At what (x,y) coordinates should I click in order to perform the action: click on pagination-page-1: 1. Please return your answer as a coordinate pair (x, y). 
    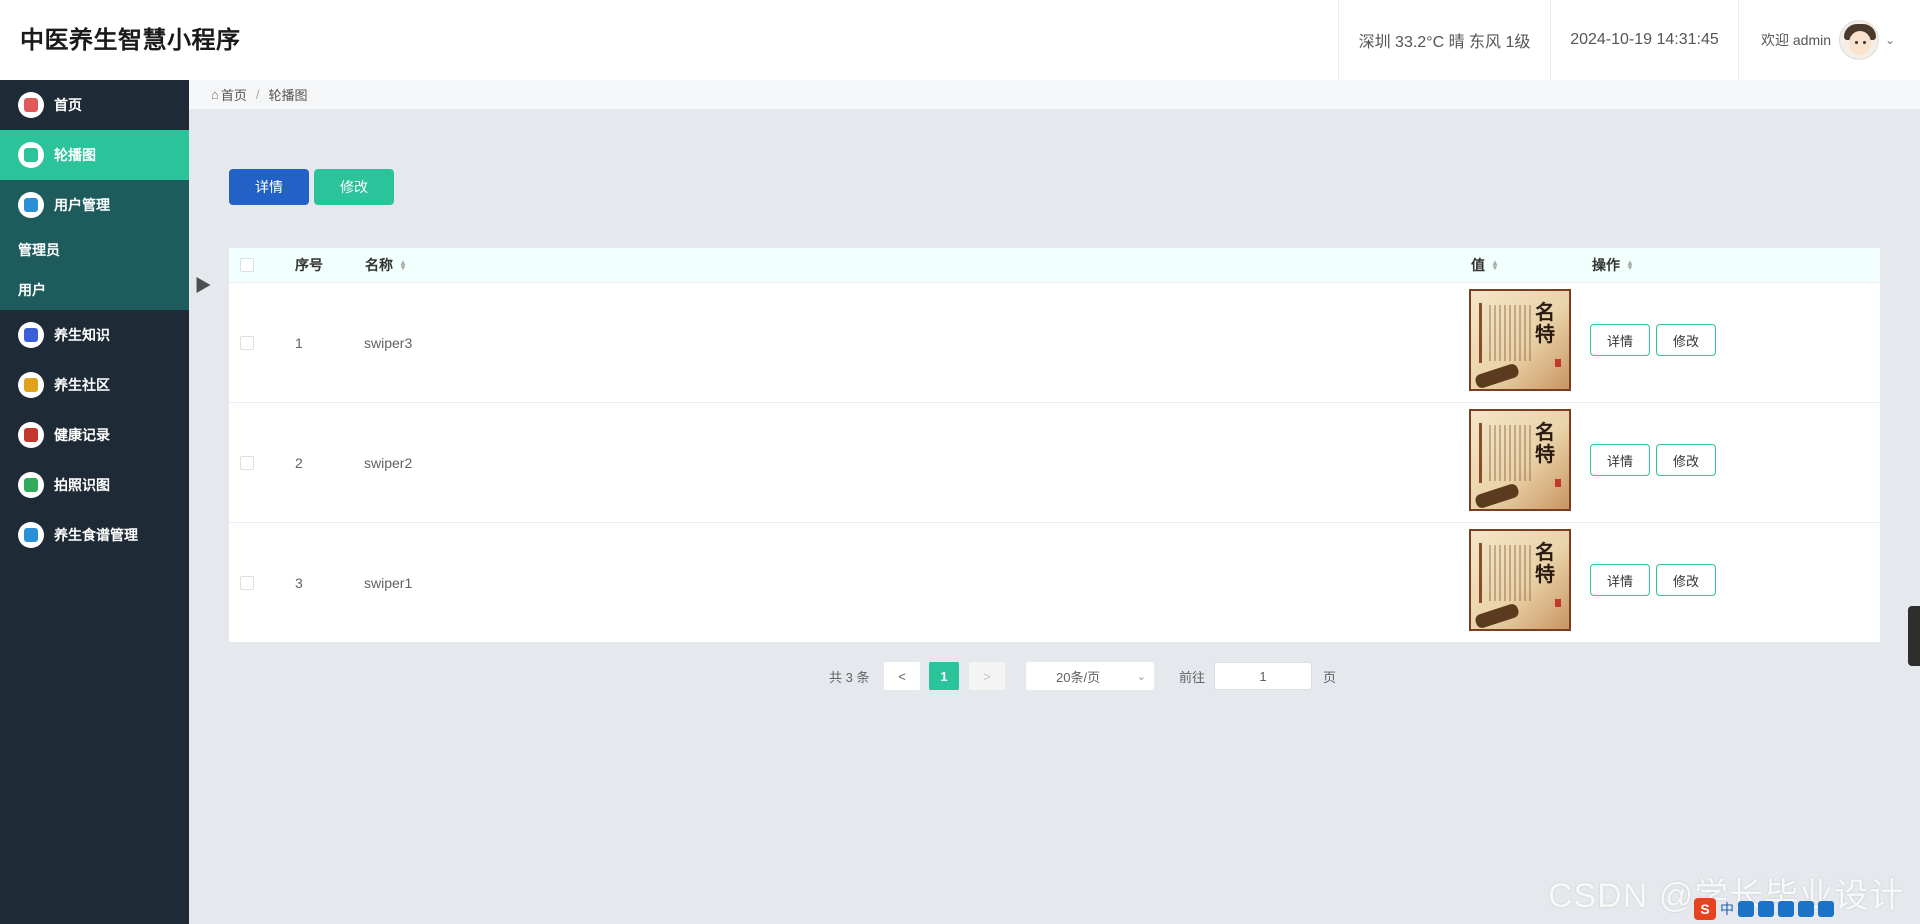
    Looking at the image, I should click on (944, 676).